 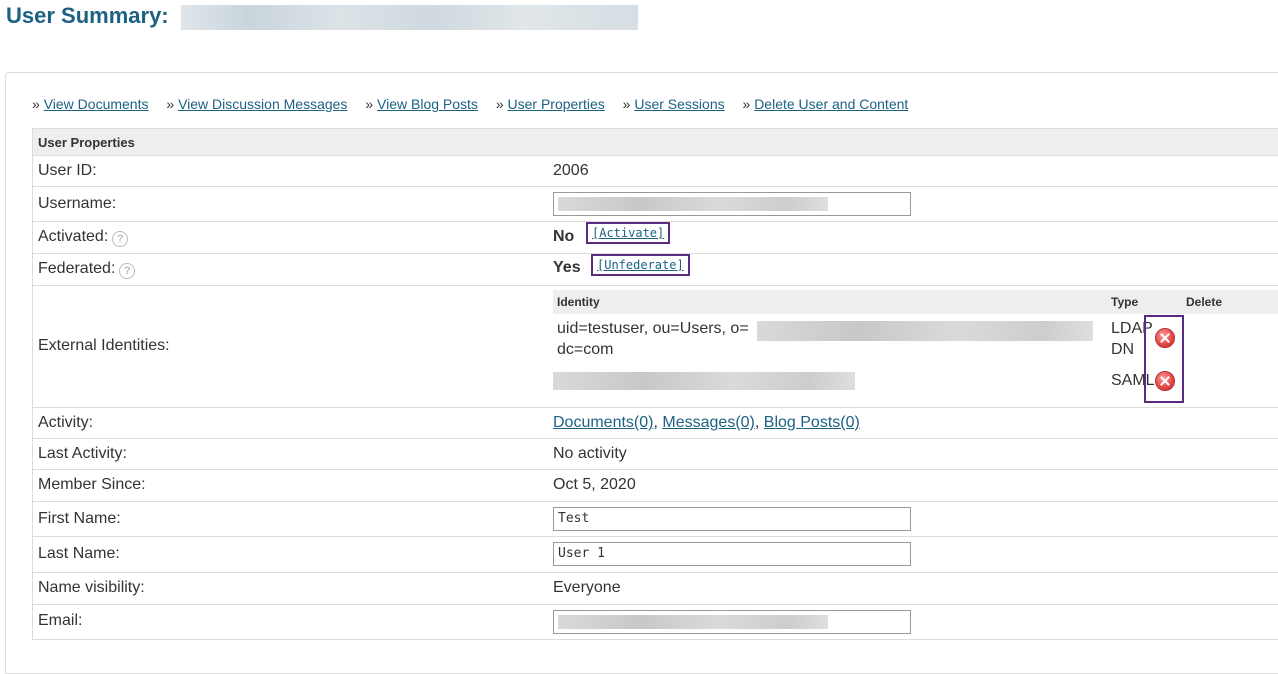 I want to click on first-name-label: First Name:, so click(x=79, y=518).